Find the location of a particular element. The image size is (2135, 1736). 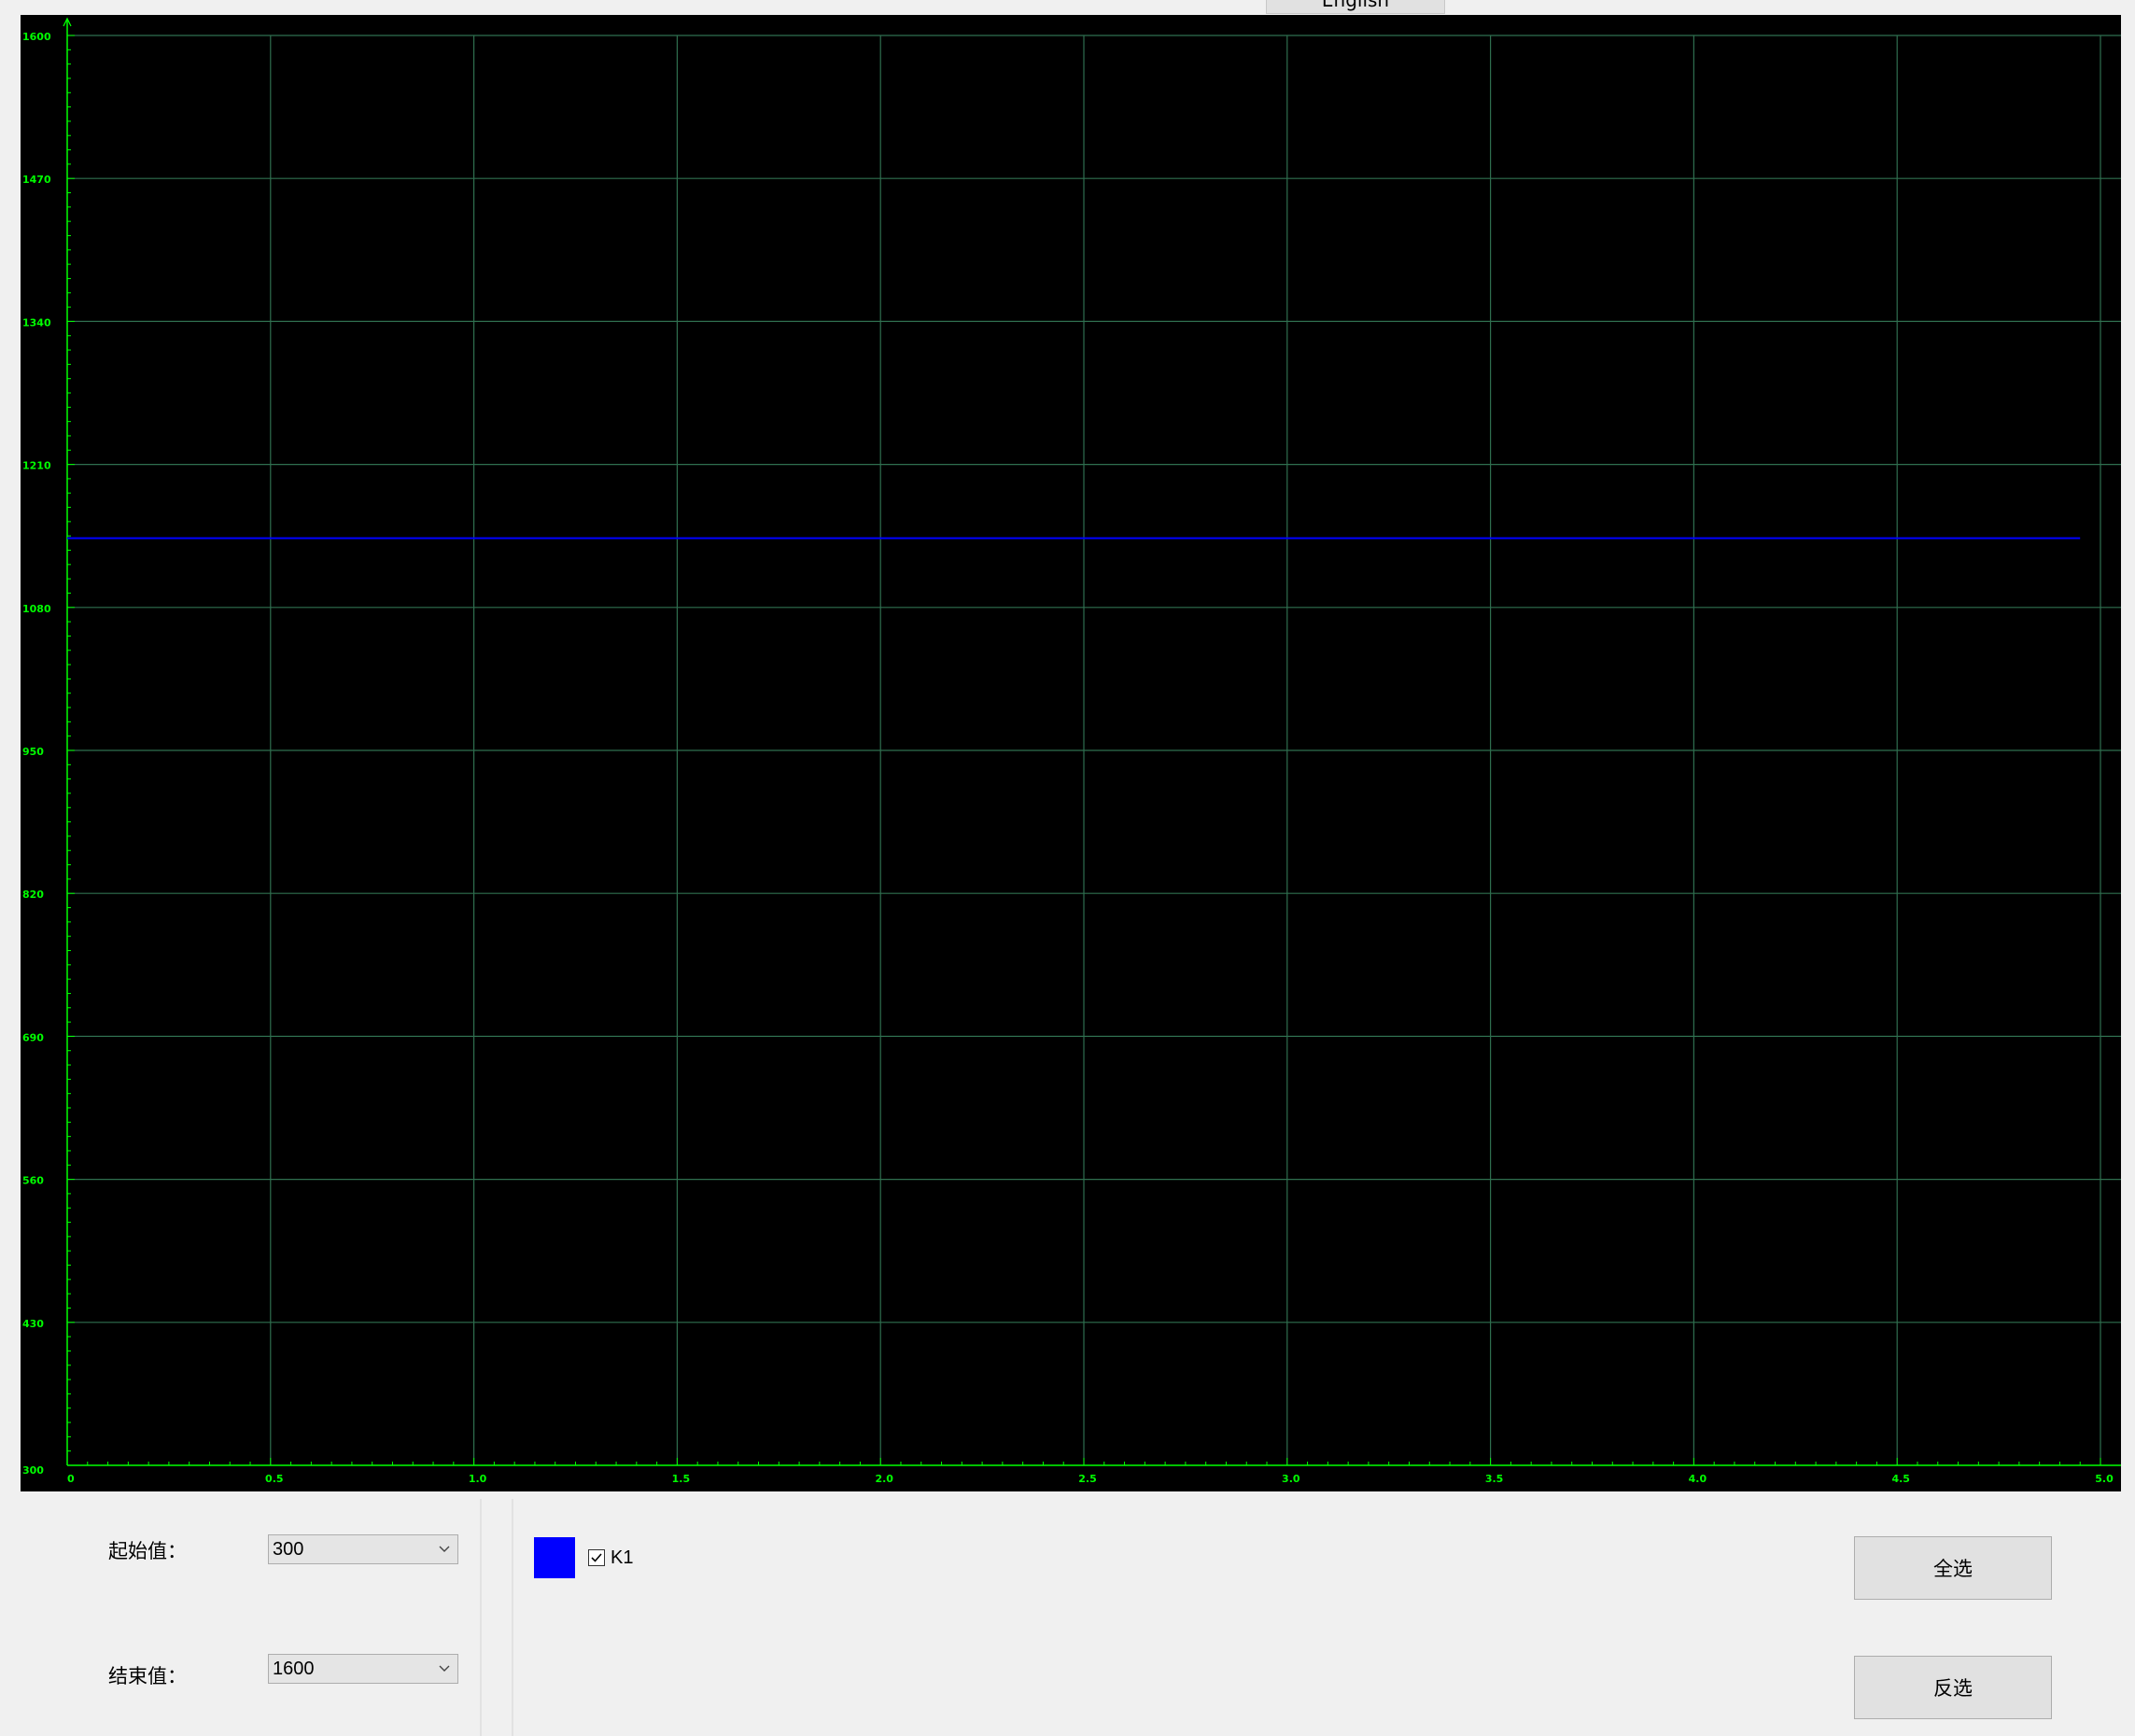

x-tick-label: 4.0 is located at coordinates (1698, 1479).